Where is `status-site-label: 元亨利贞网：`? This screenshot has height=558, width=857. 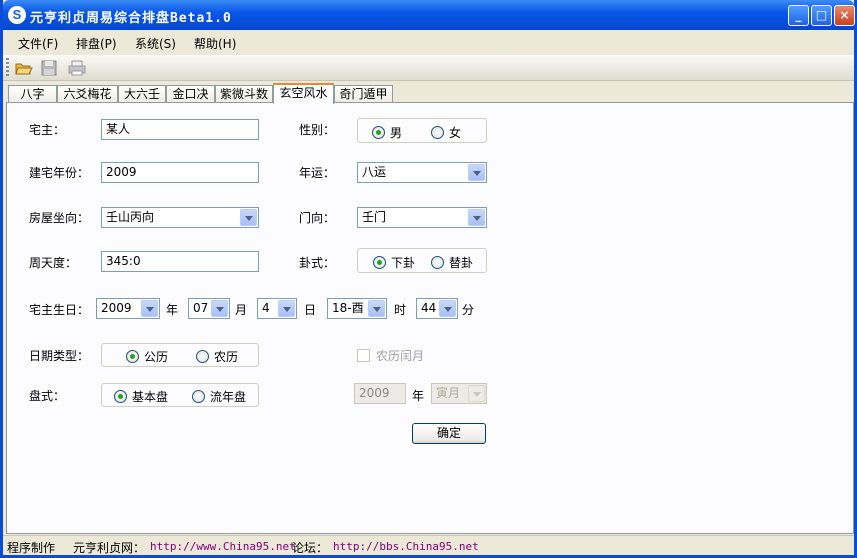 status-site-label: 元亨利贞网： is located at coordinates (109, 548).